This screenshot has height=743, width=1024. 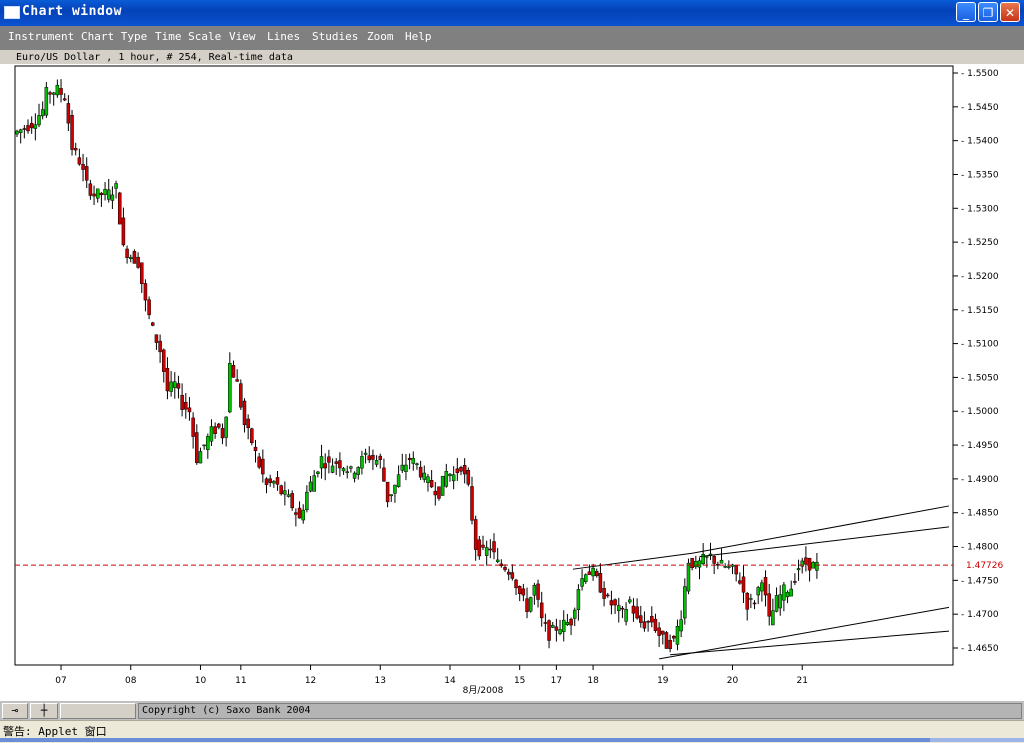 I want to click on menu-zoom: Zoom, so click(x=380, y=36).